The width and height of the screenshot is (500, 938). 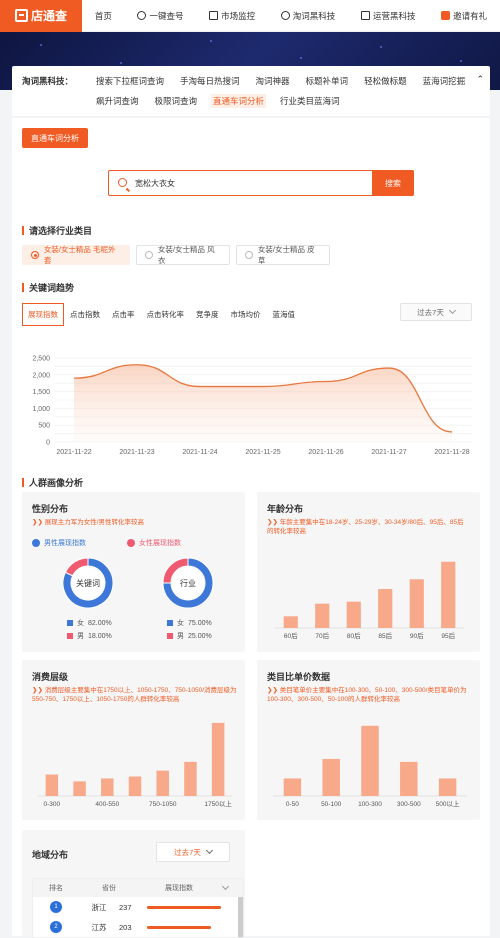 I want to click on x-tick-label: 70后, so click(x=322, y=635).